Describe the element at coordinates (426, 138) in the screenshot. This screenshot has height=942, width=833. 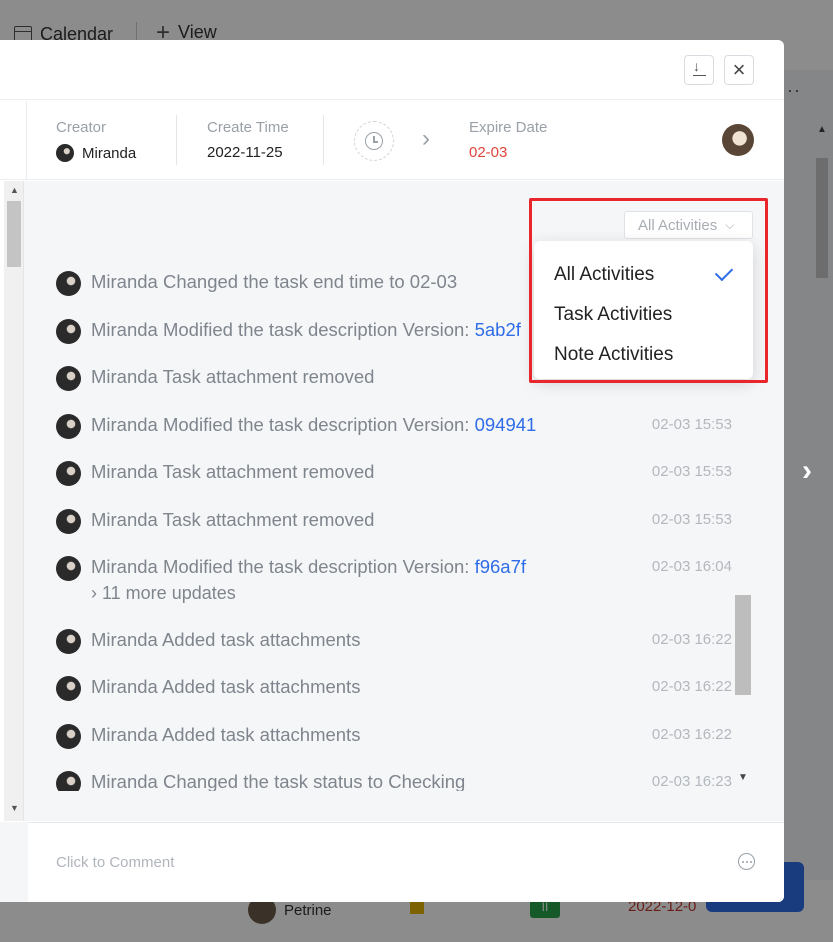
I see `chevron-right-icon: ›` at that location.